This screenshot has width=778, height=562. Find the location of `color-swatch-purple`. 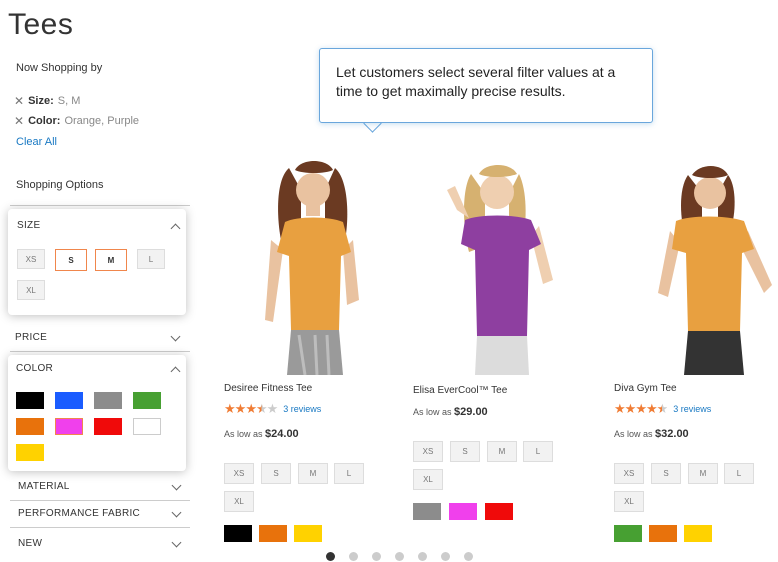

color-swatch-purple is located at coordinates (69, 426).